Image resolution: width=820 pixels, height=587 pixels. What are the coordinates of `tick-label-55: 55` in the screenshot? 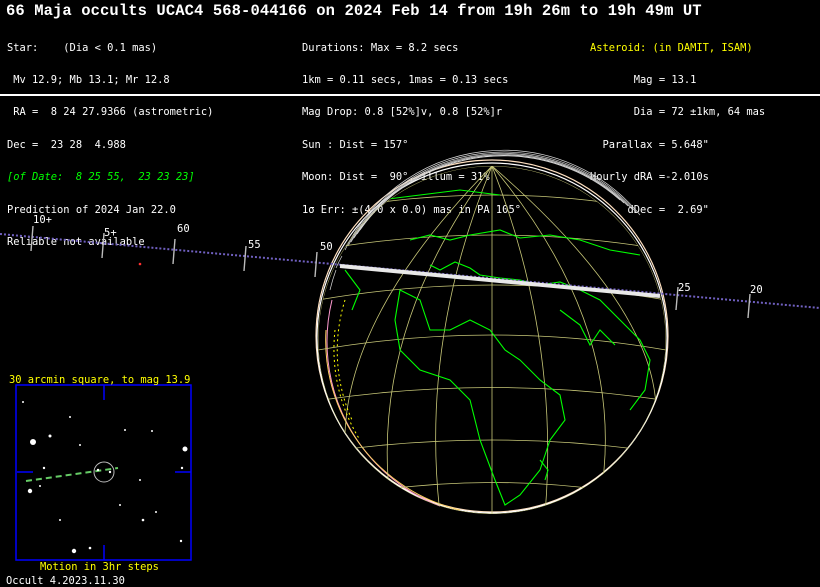 It's located at (254, 245).